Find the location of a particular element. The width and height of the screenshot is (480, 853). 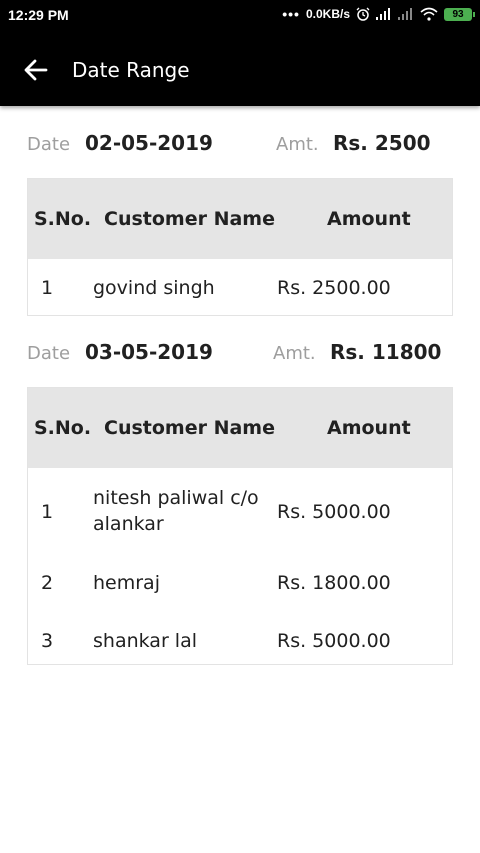

cell-sno: 3 is located at coordinates (47, 641).